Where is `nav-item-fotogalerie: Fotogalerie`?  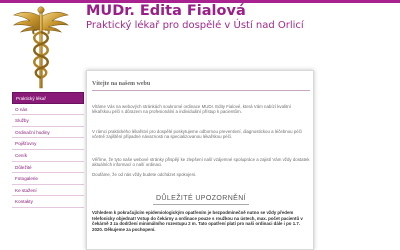
nav-item-fotogalerie: Fotogalerie is located at coordinates (48, 179).